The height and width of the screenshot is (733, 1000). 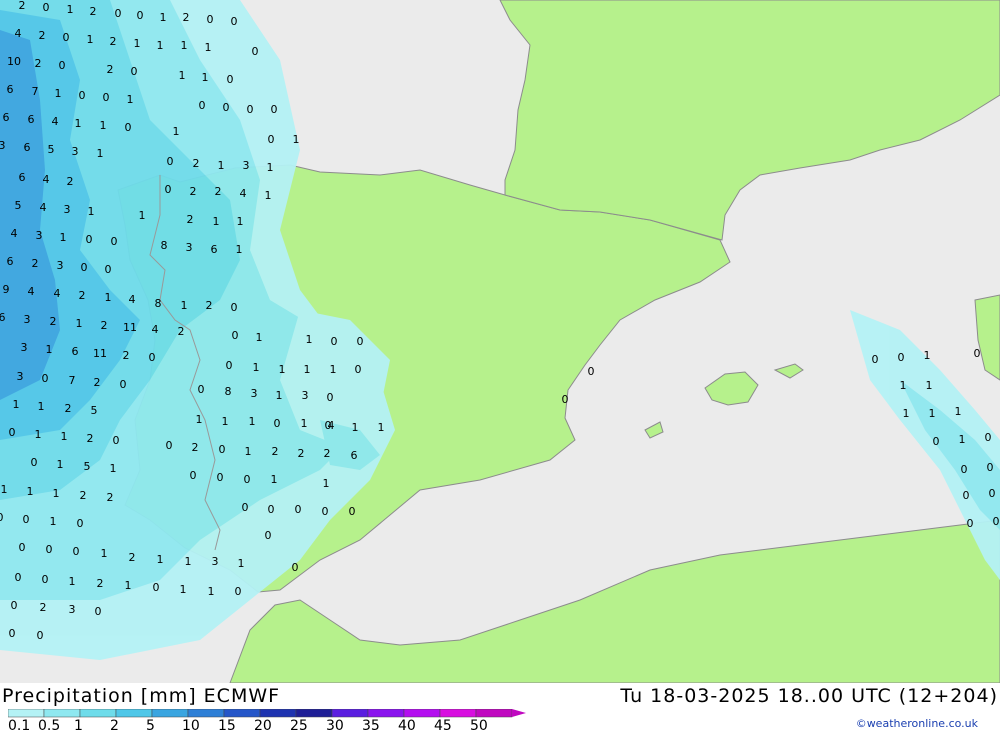 What do you see at coordinates (19, 724) in the screenshot?
I see `legend-label: 0.1` at bounding box center [19, 724].